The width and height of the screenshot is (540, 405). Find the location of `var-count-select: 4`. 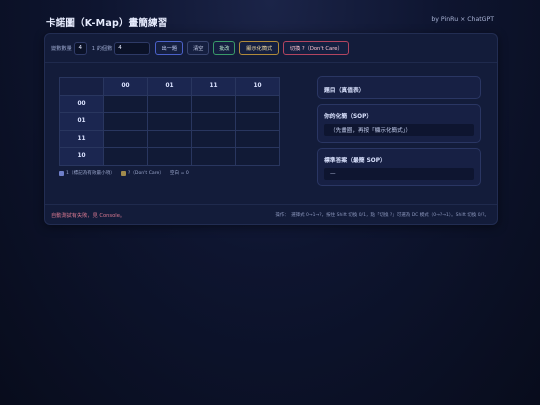

var-count-select: 4 is located at coordinates (80, 48).